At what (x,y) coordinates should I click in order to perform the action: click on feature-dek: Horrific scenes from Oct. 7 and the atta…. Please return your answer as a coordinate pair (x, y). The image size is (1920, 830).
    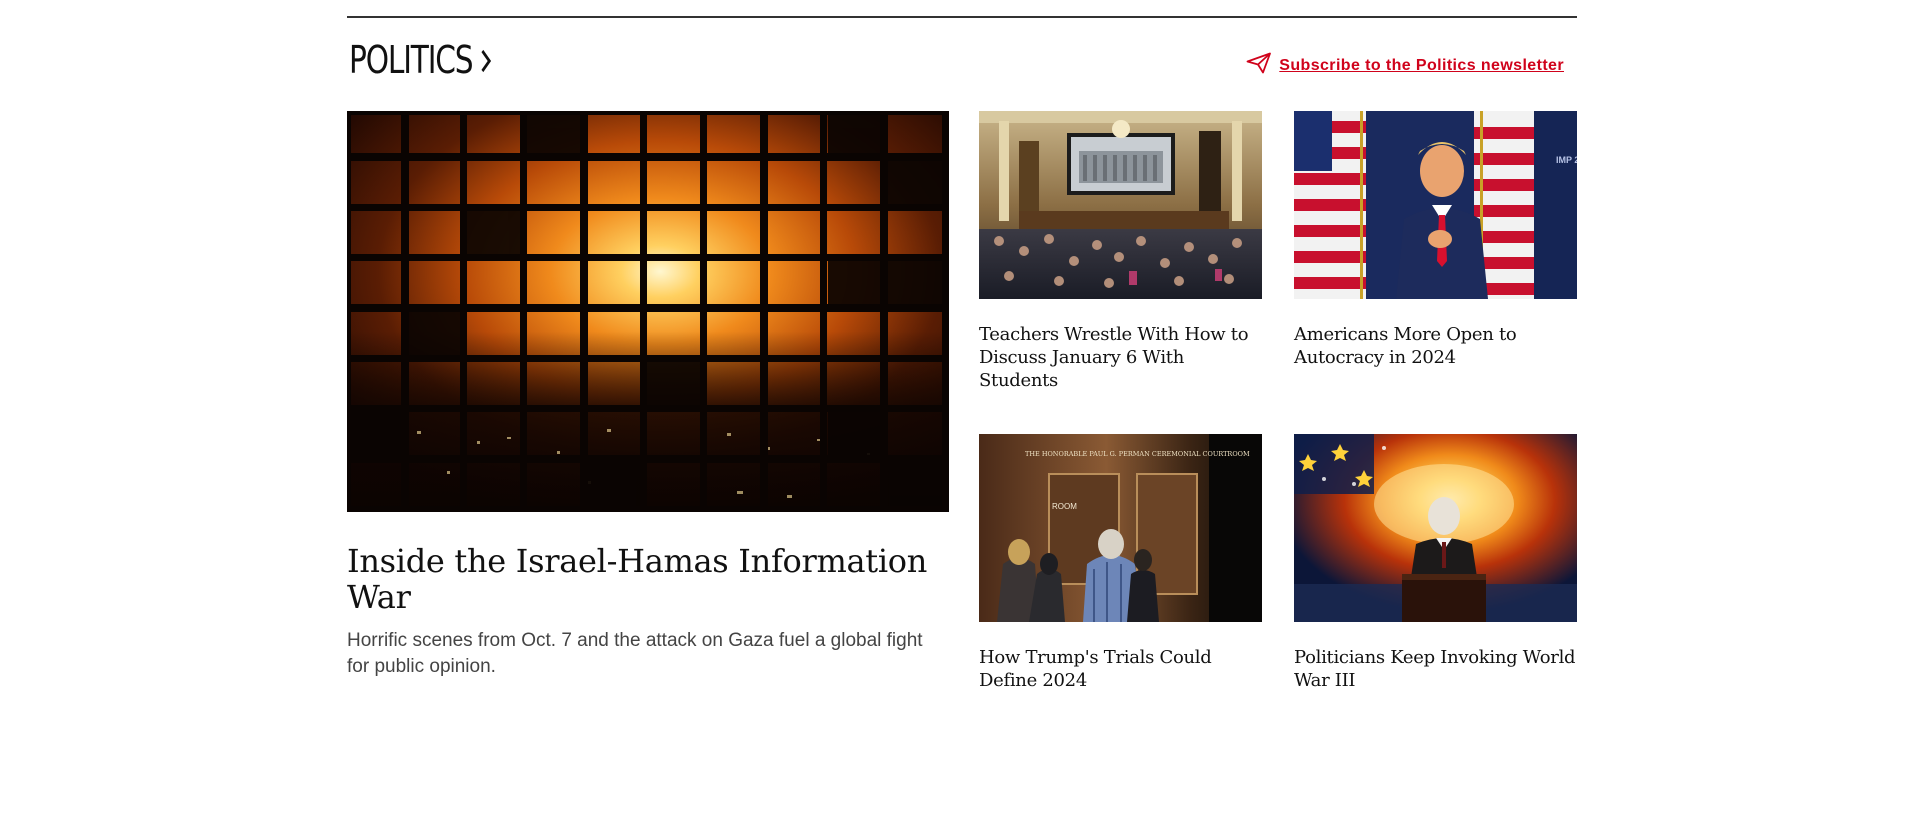
    Looking at the image, I should click on (635, 653).